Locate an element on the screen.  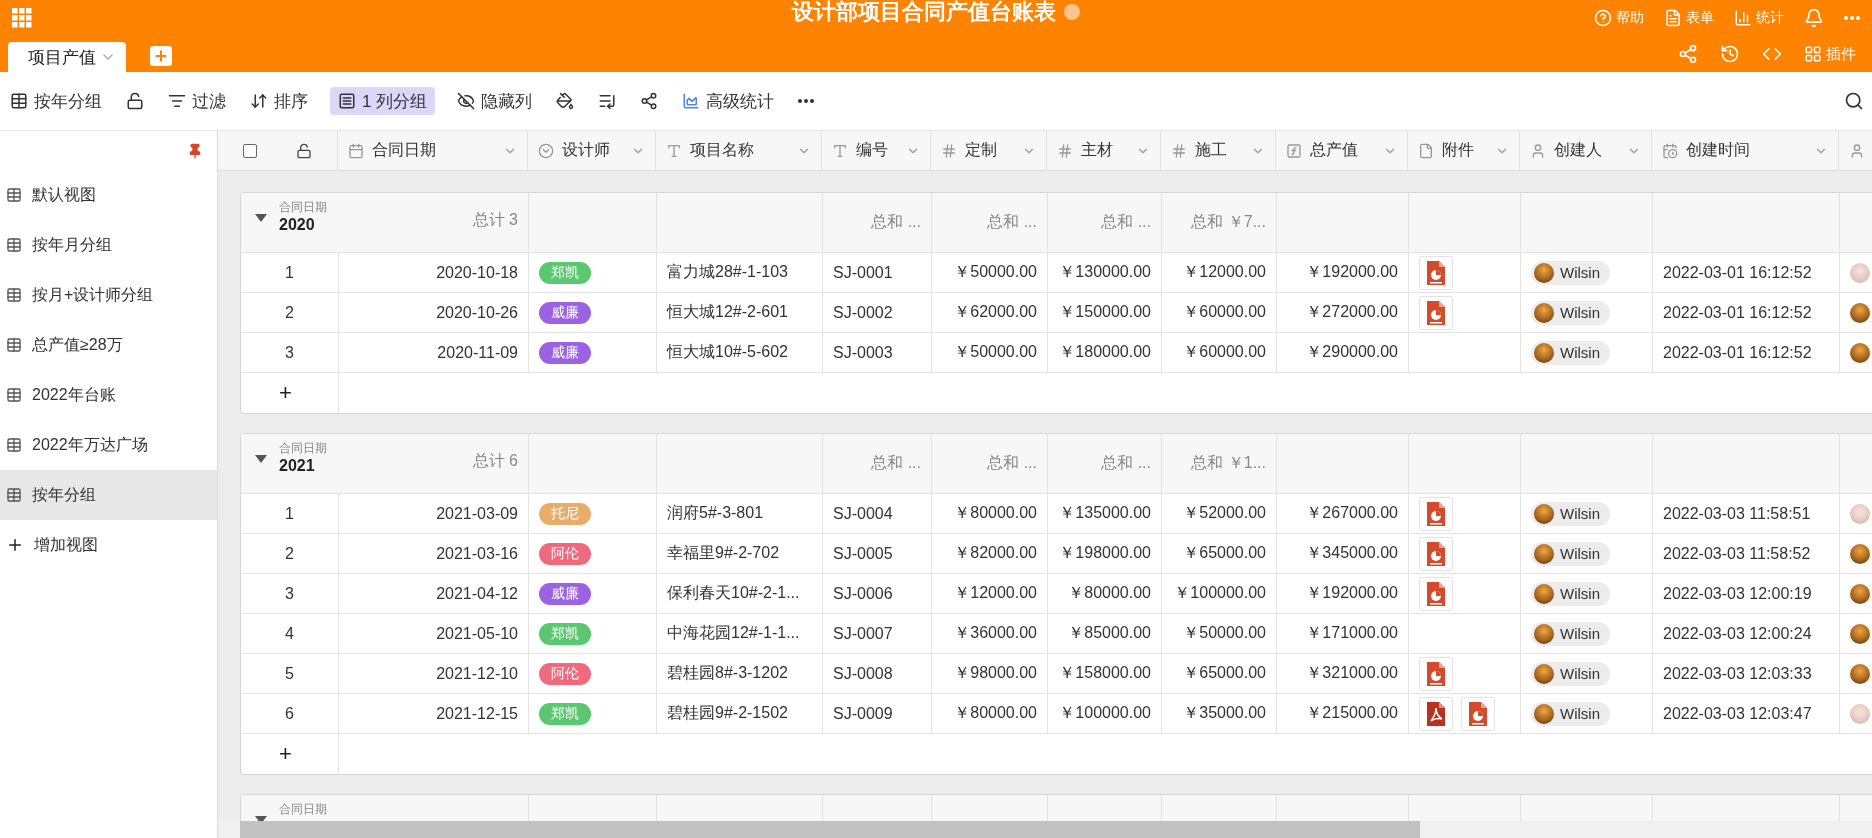
grid-icon is located at coordinates (1813, 54).